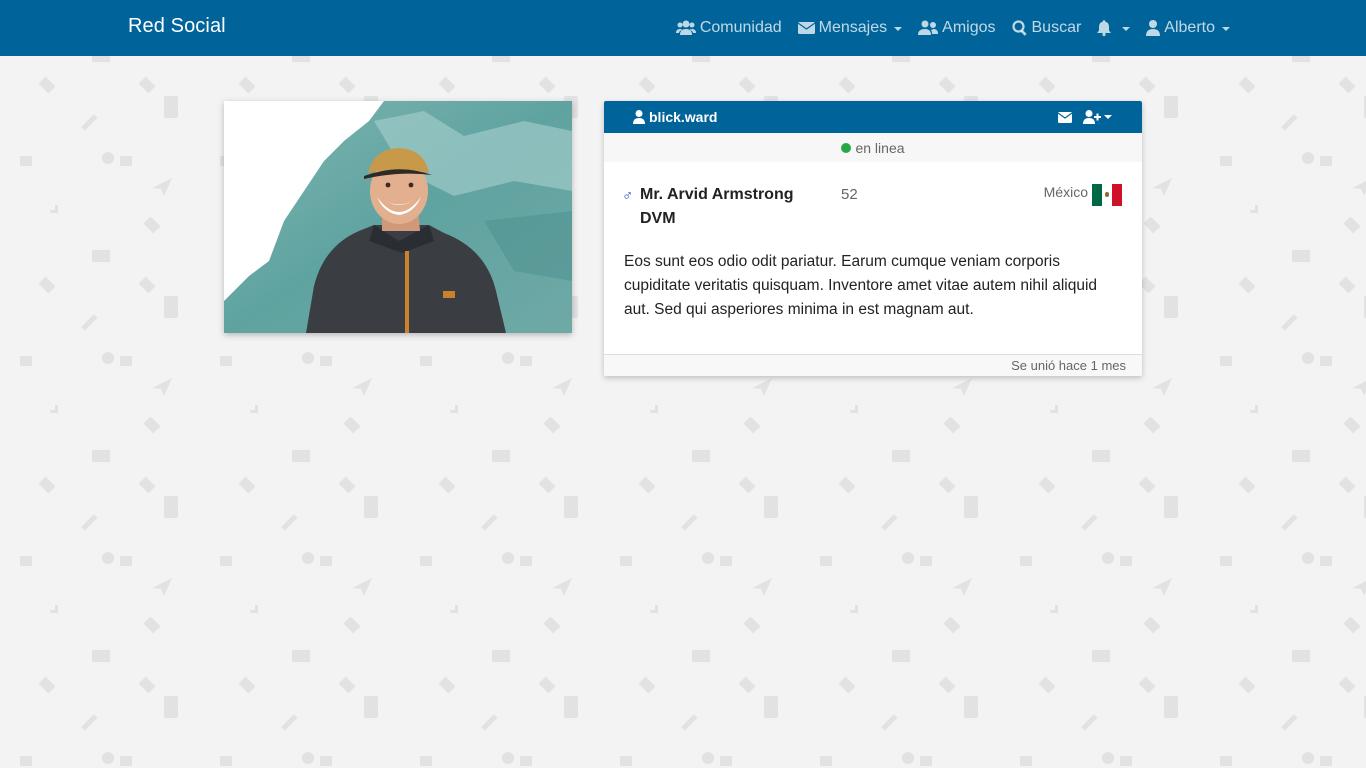 The image size is (1366, 768). Describe the element at coordinates (928, 27) in the screenshot. I see `user-friends-icon` at that location.